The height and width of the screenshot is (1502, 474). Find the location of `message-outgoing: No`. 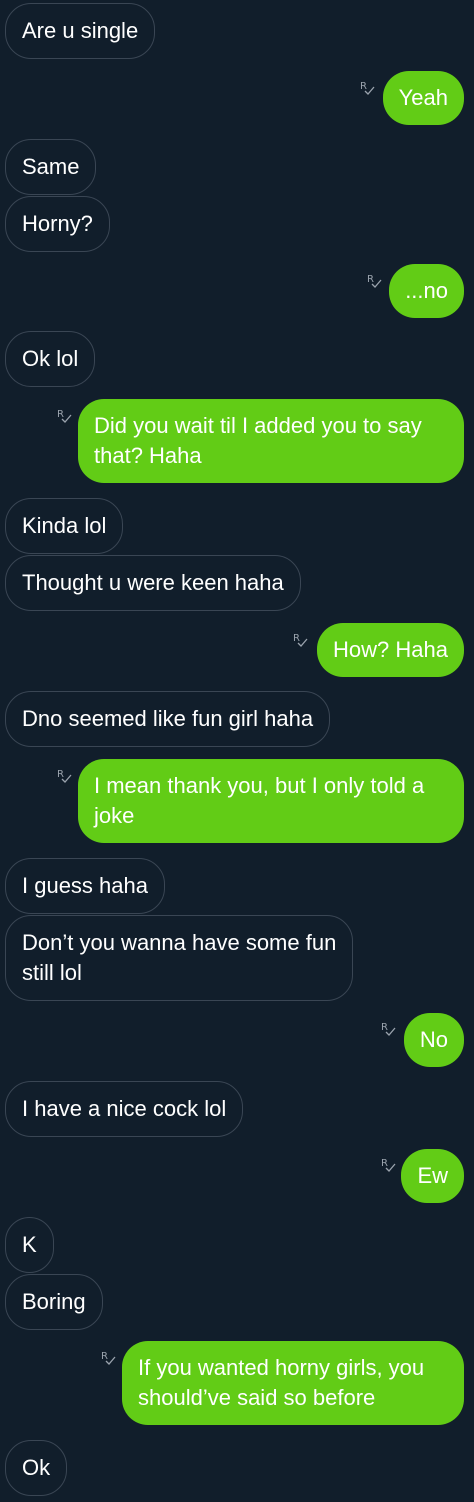

message-outgoing: No is located at coordinates (433, 1040).